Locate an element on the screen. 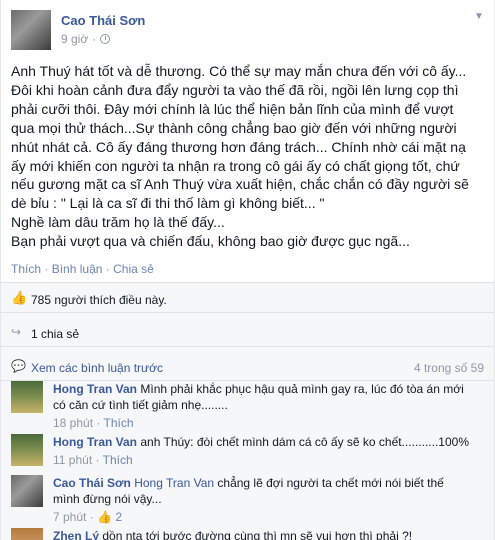  comment-meta: 18 phút · Thích is located at coordinates (268, 423).